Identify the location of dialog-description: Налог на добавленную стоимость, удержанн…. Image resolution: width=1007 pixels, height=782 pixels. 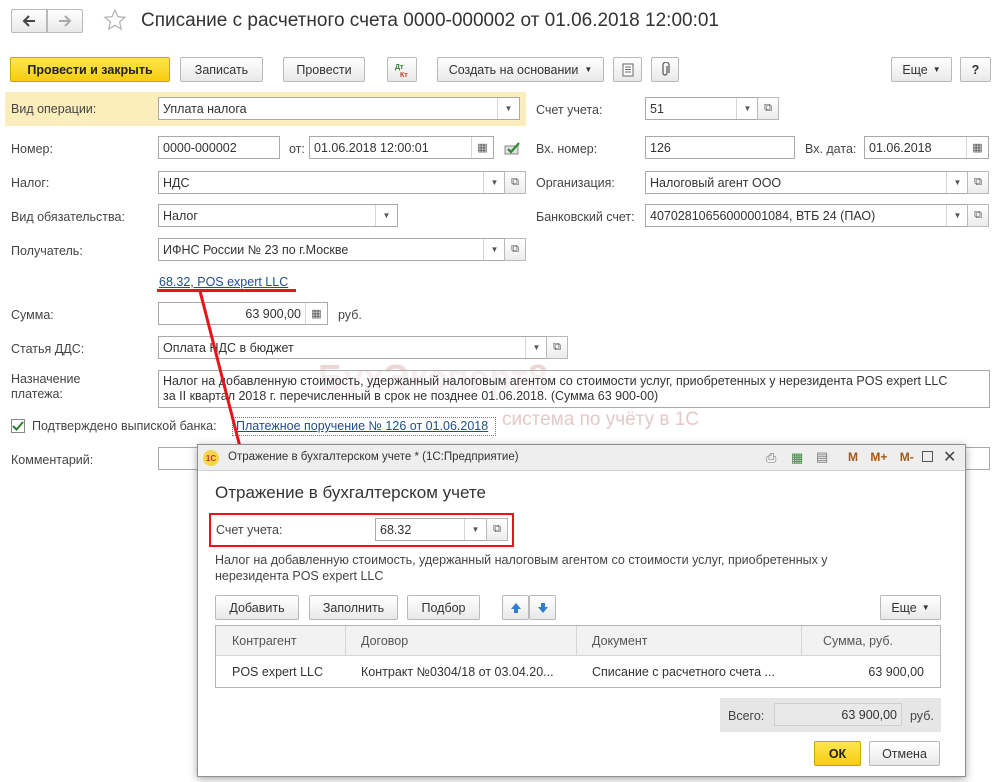
(521, 568).